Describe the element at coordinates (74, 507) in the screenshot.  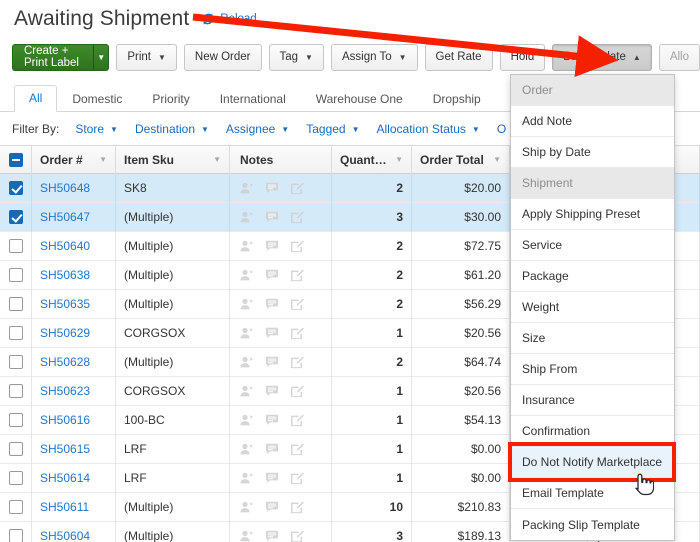
I see `cell-order-number: SH50611` at that location.